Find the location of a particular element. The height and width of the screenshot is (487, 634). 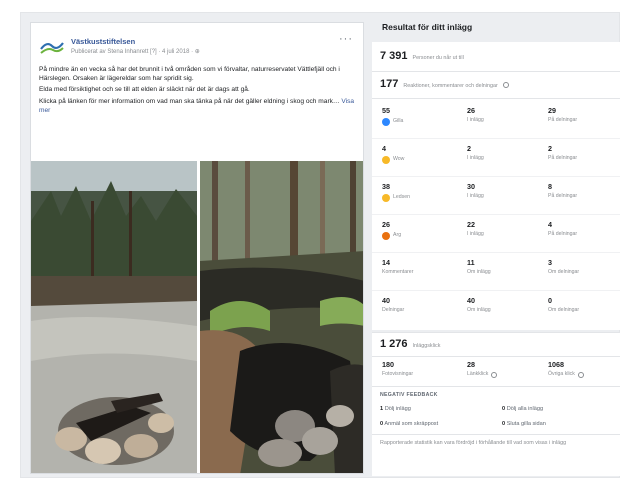

reaction-on-post-value: 26 is located at coordinates (471, 110).